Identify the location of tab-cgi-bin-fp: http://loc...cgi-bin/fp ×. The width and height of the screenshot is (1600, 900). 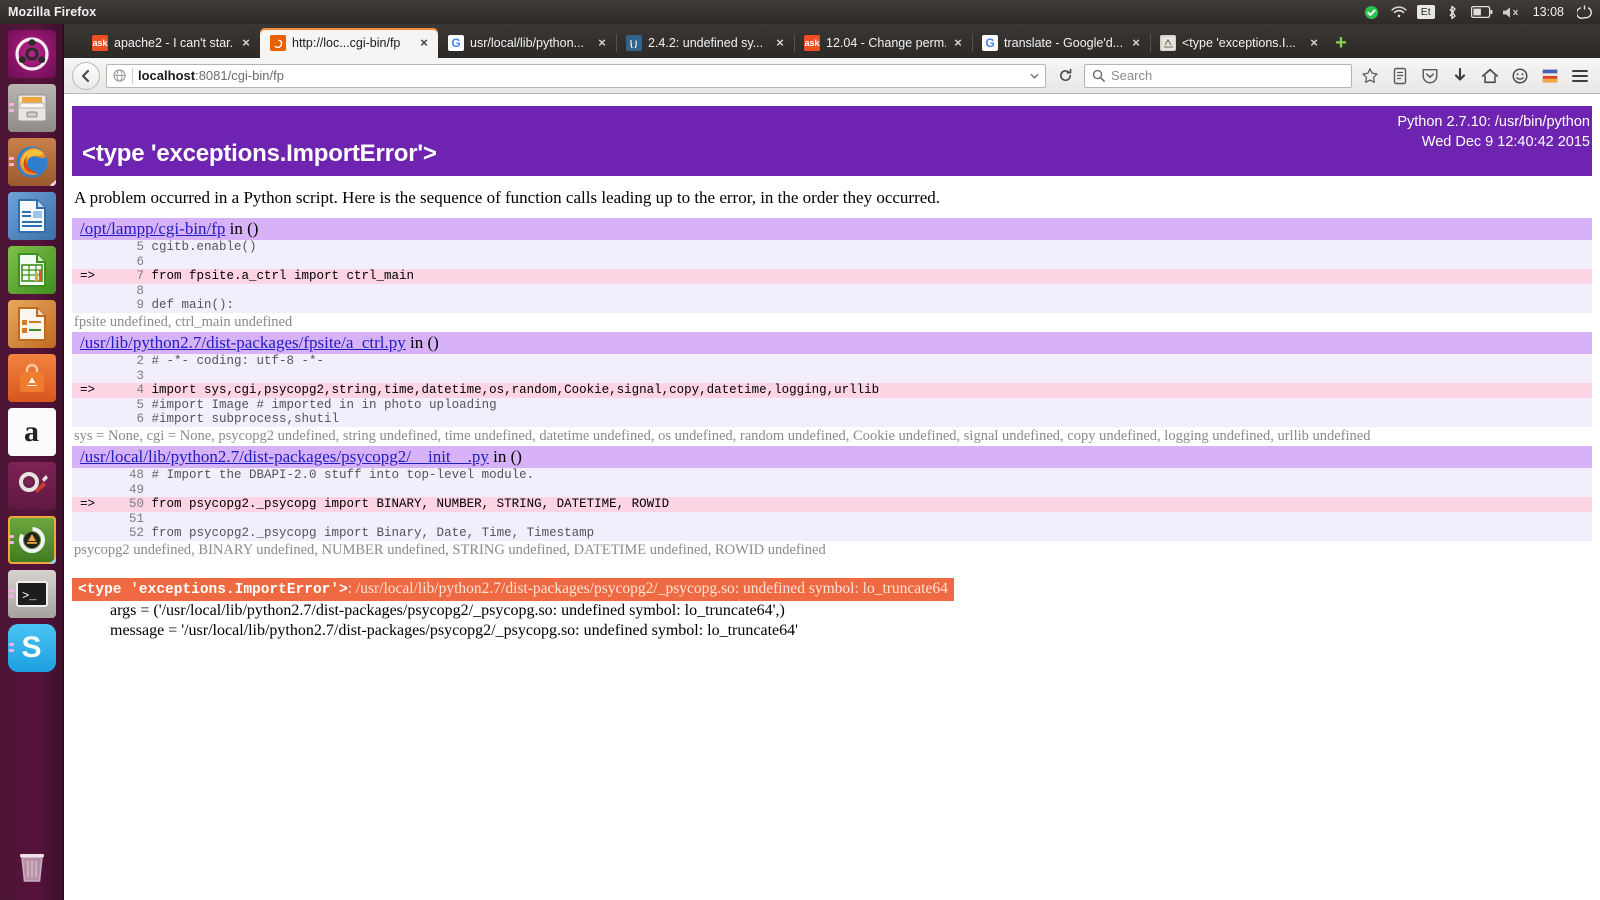
(349, 43).